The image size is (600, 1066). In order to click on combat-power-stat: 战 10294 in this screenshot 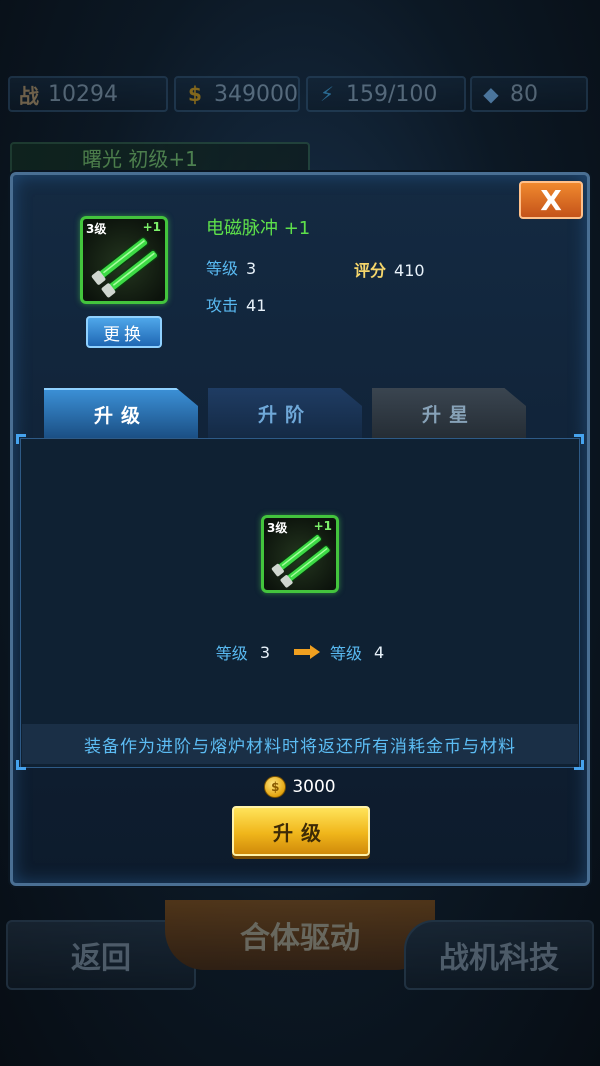, I will do `click(88, 94)`.